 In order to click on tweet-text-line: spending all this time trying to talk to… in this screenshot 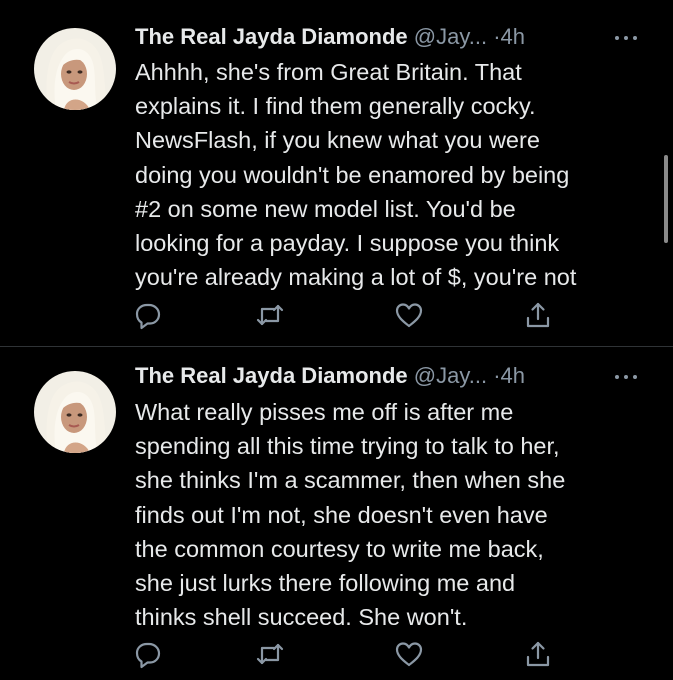, I will do `click(347, 446)`.